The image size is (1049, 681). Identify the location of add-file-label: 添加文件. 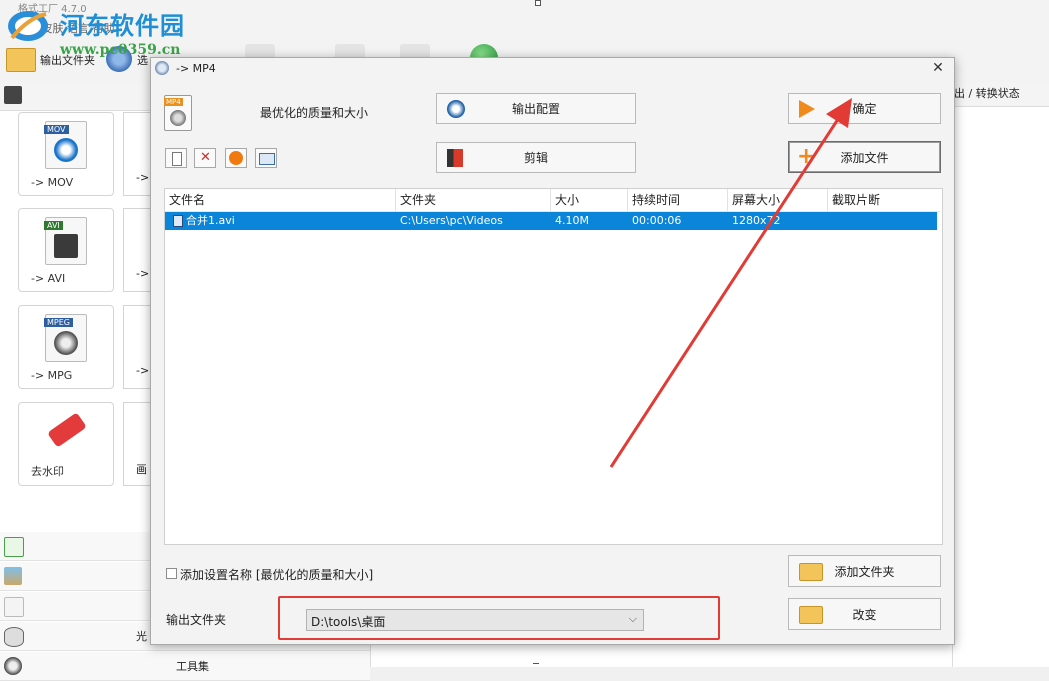
(864, 157).